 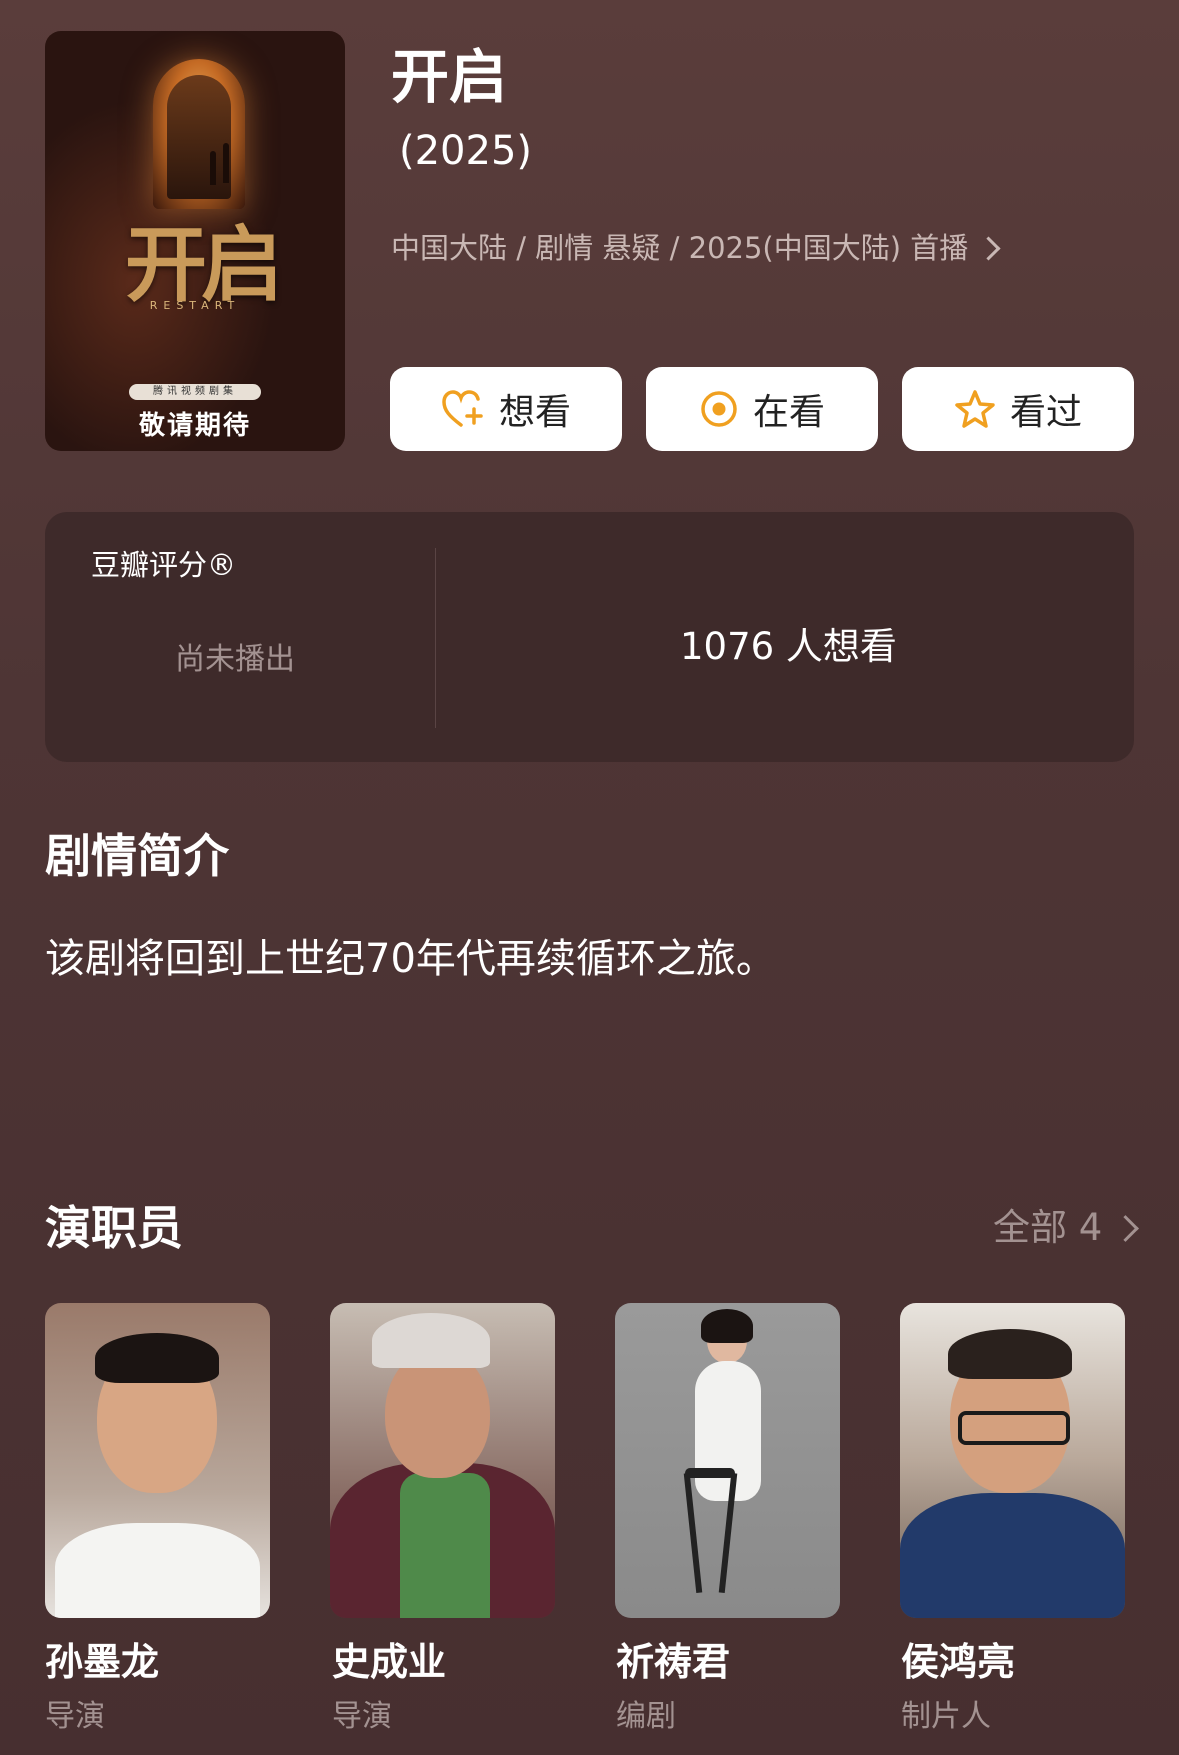 I want to click on cast-role: 编剧, so click(x=646, y=1716).